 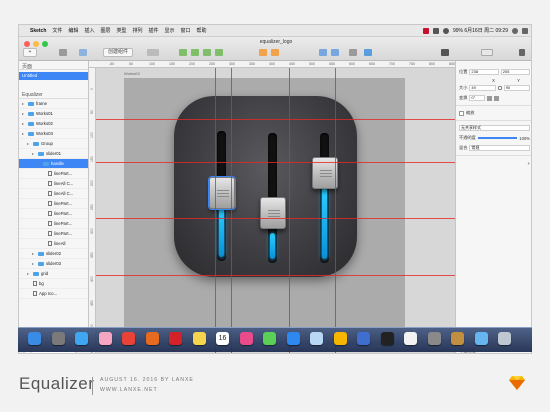 I want to click on opacity-slider, so click(x=497, y=138).